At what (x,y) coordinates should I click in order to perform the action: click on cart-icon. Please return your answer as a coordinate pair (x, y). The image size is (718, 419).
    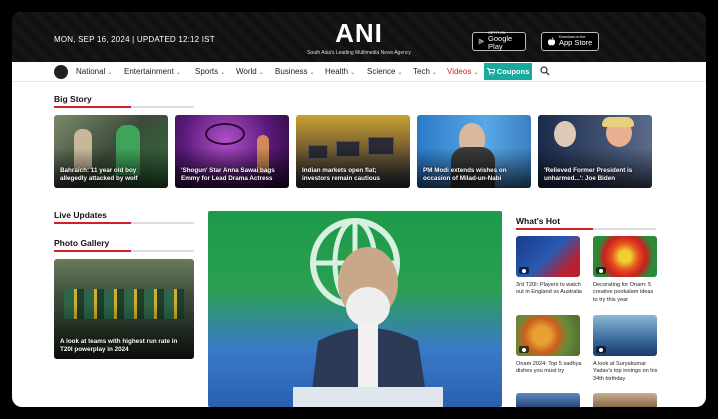
    Looking at the image, I should click on (490, 71).